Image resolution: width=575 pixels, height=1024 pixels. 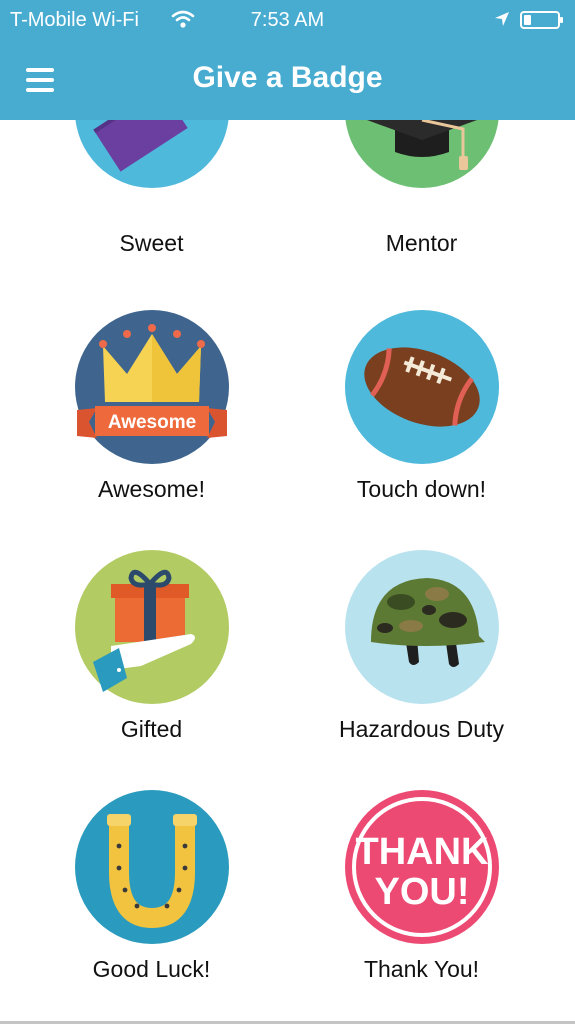 I want to click on badge-label: Thank You!, so click(x=421, y=969).